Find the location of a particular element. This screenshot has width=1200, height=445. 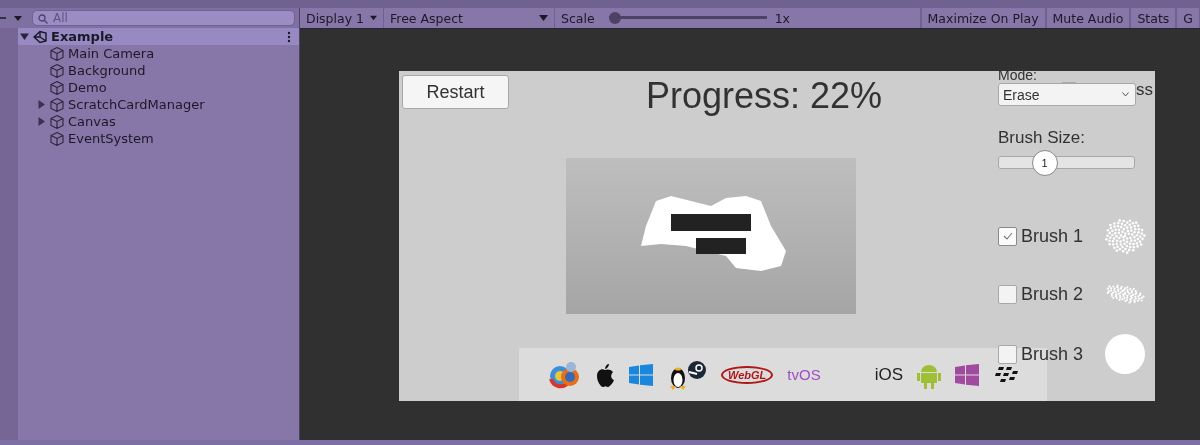

platform-logo-text: tvOS is located at coordinates (804, 374).